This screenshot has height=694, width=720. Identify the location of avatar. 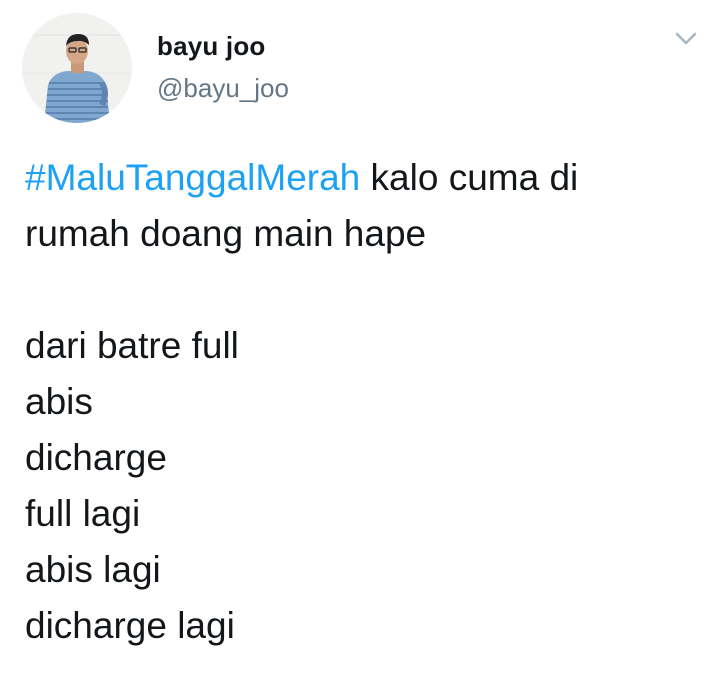
(77, 68).